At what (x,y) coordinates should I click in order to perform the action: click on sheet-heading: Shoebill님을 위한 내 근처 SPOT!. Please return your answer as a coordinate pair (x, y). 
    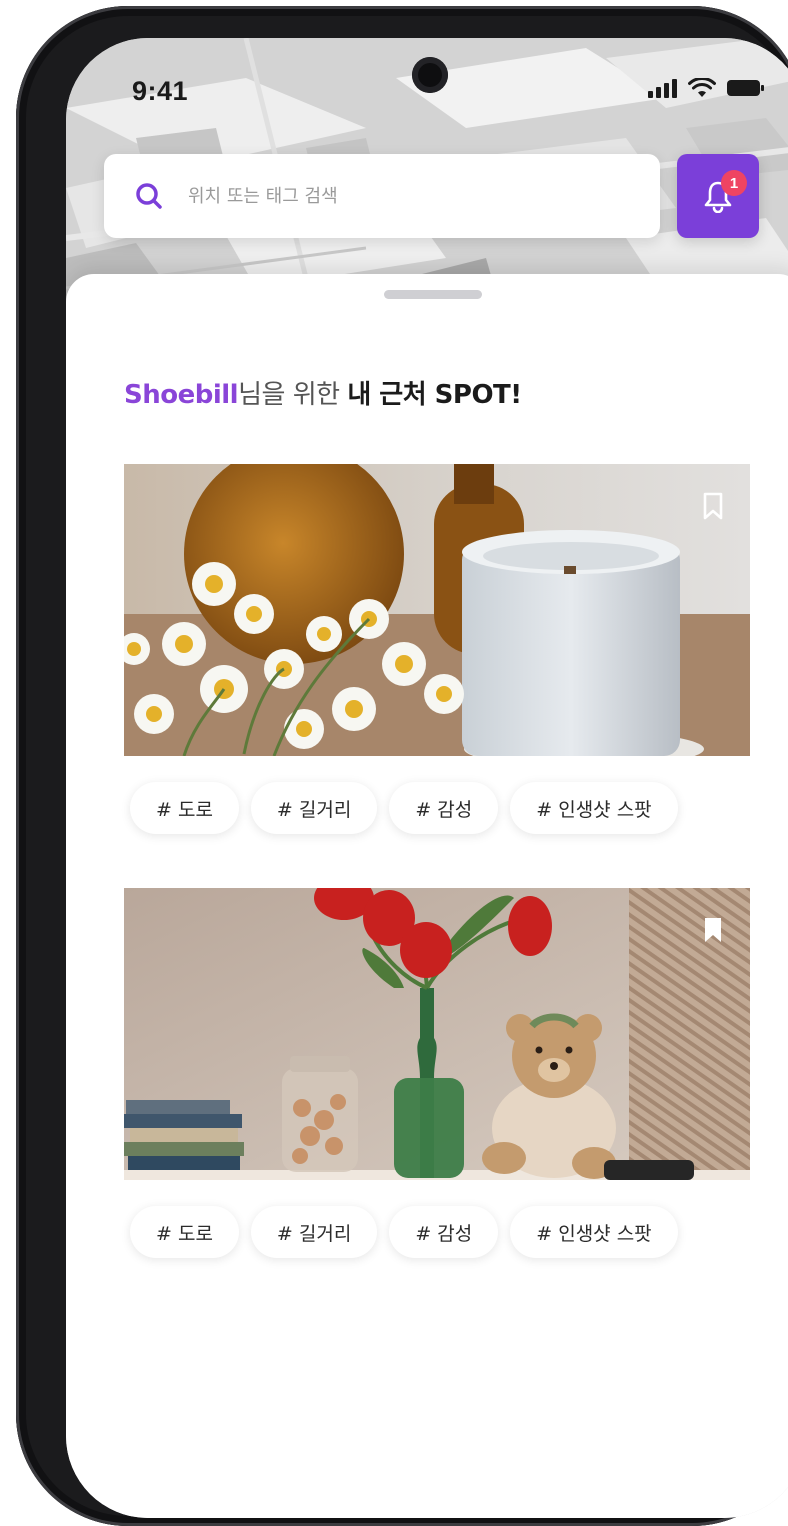
    Looking at the image, I should click on (323, 392).